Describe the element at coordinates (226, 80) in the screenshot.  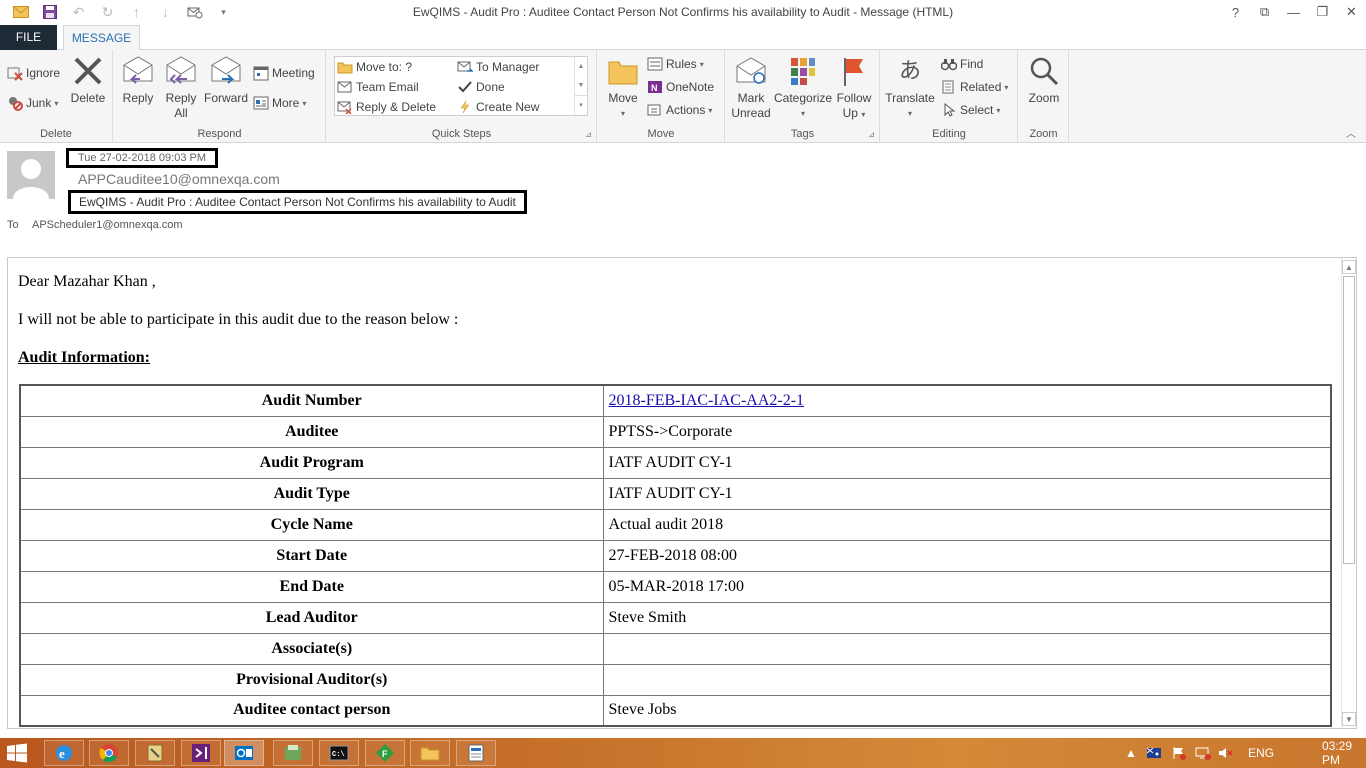
I see `forward-button: Forward` at that location.